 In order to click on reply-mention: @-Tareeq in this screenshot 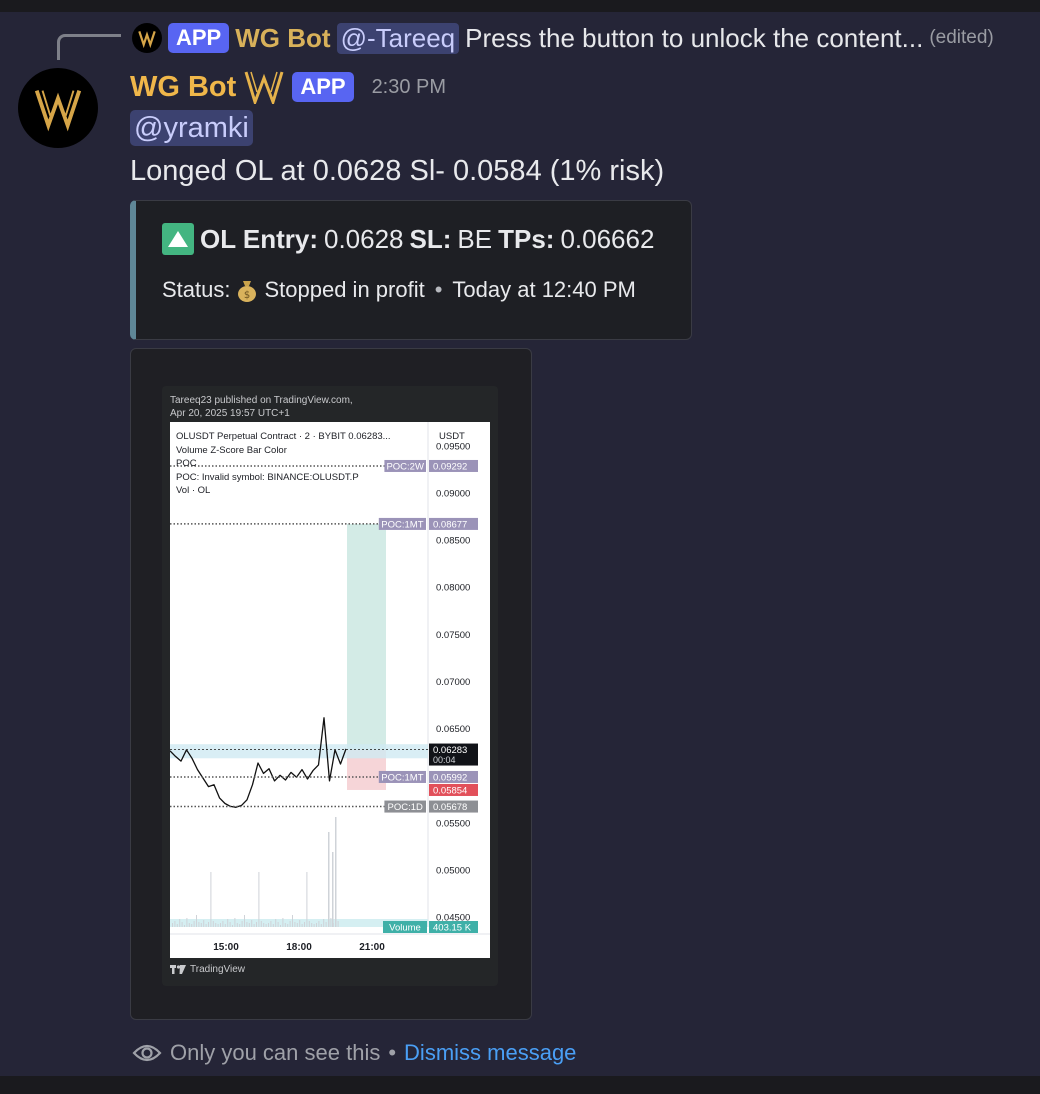, I will do `click(398, 38)`.